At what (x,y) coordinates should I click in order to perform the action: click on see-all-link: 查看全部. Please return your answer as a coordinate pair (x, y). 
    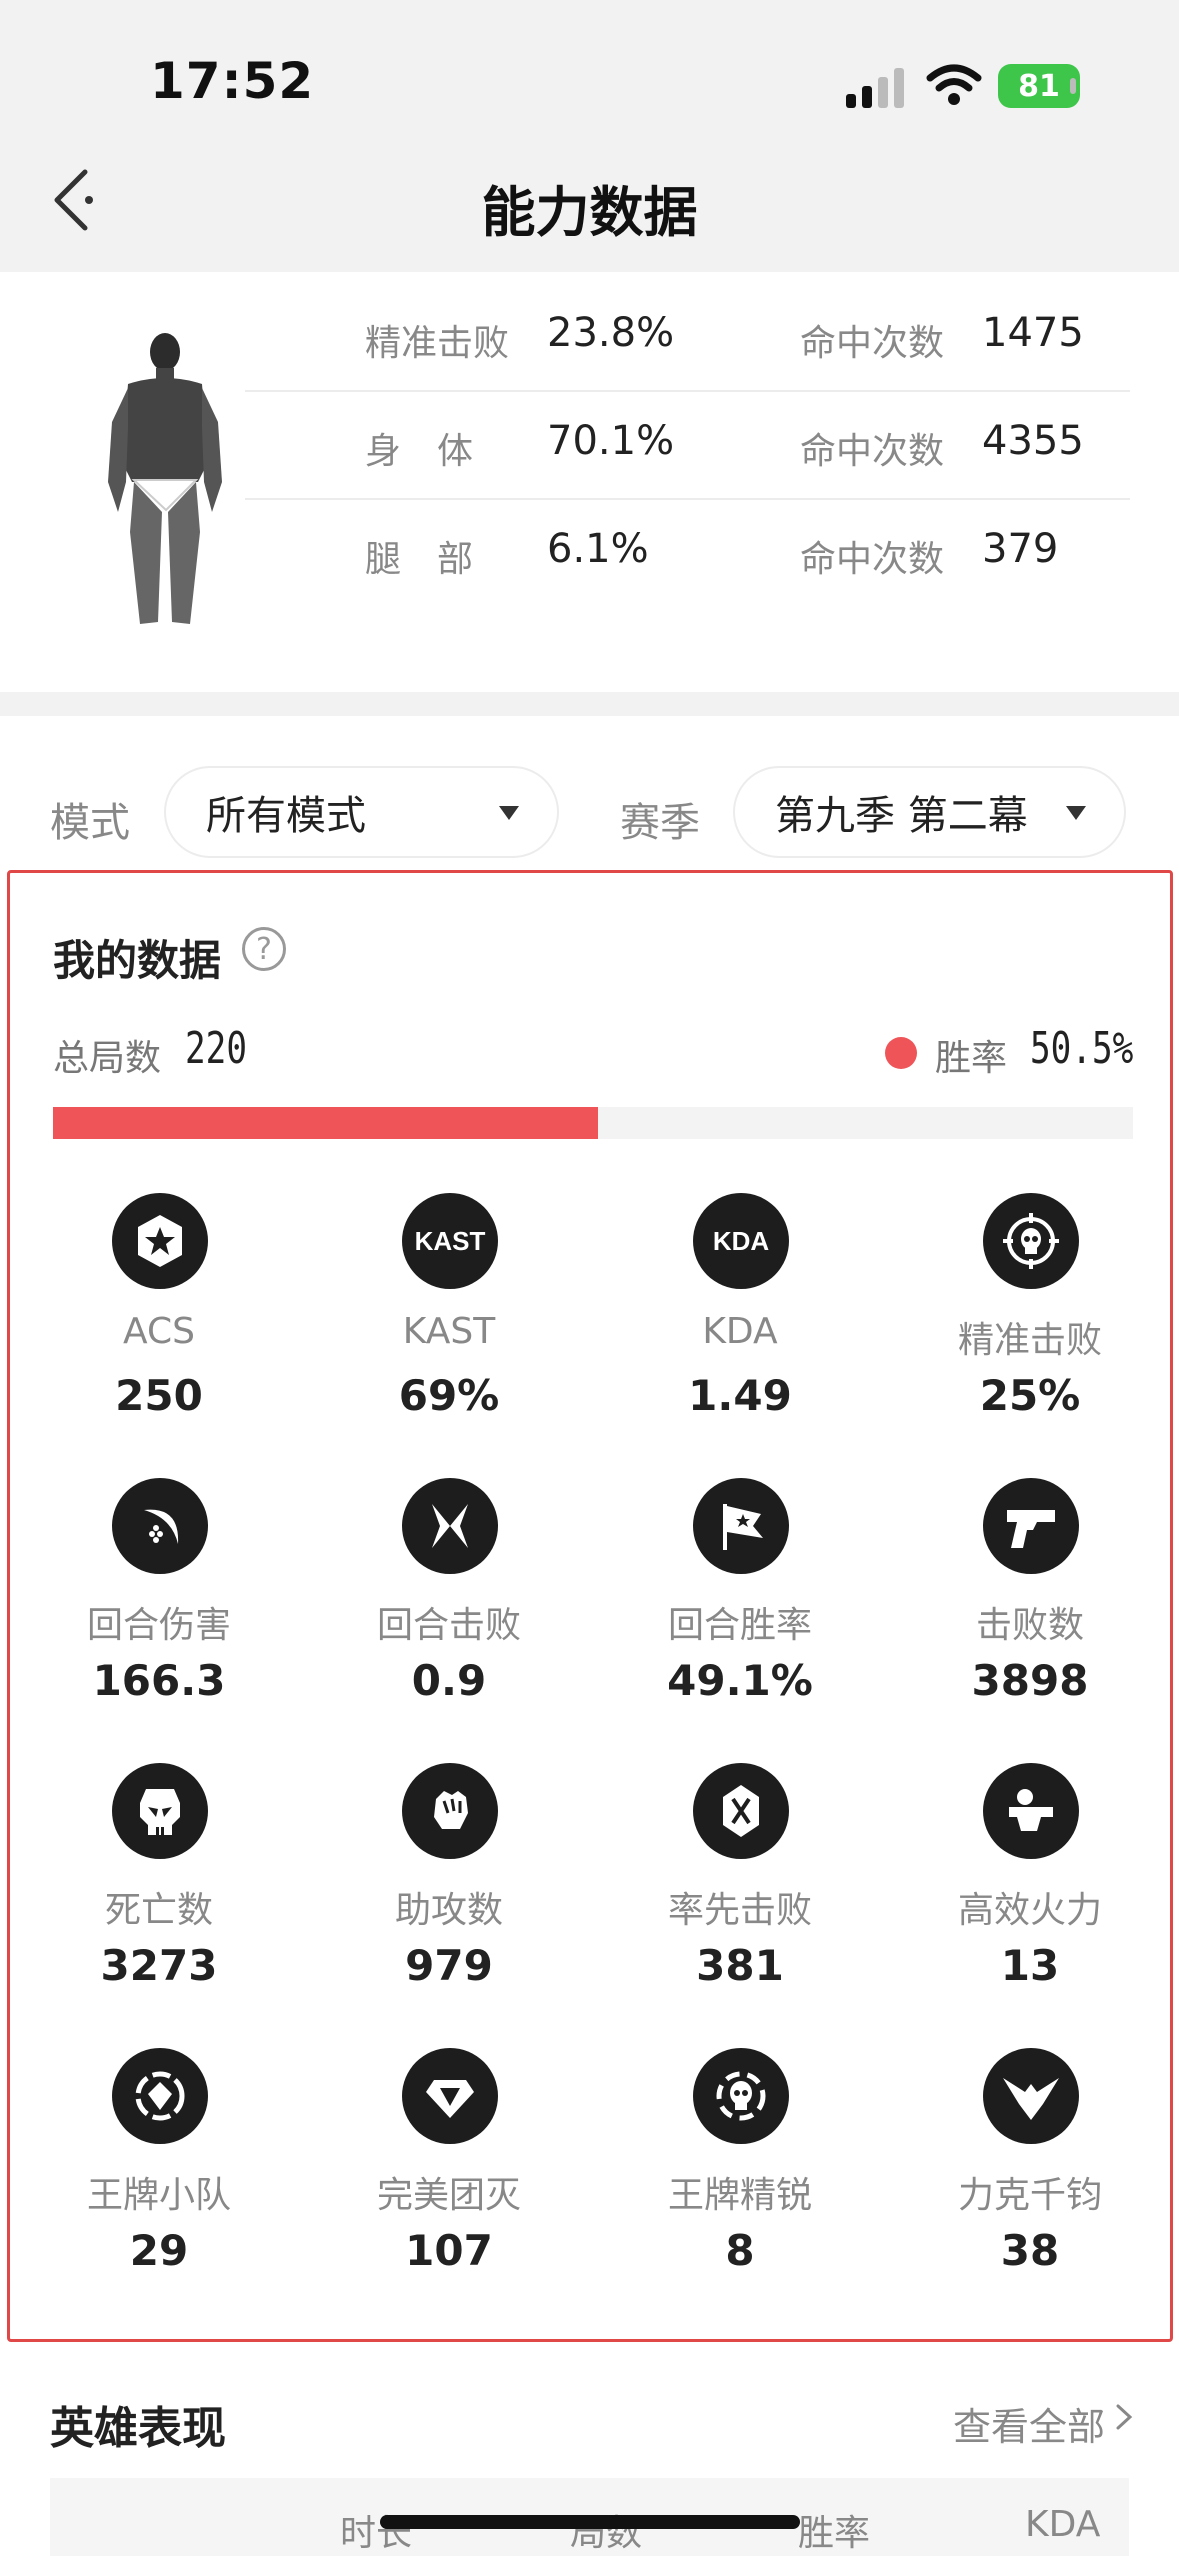
    Looking at the image, I should click on (1029, 2423).